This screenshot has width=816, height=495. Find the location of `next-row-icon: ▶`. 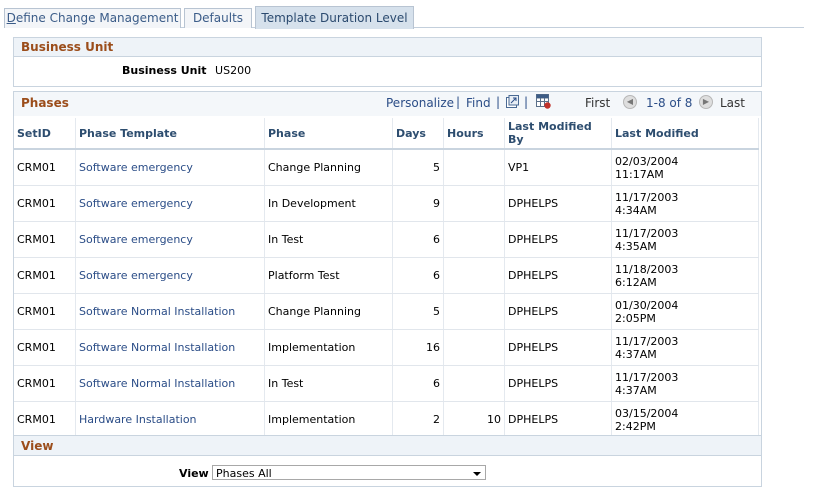

next-row-icon: ▶ is located at coordinates (706, 102).